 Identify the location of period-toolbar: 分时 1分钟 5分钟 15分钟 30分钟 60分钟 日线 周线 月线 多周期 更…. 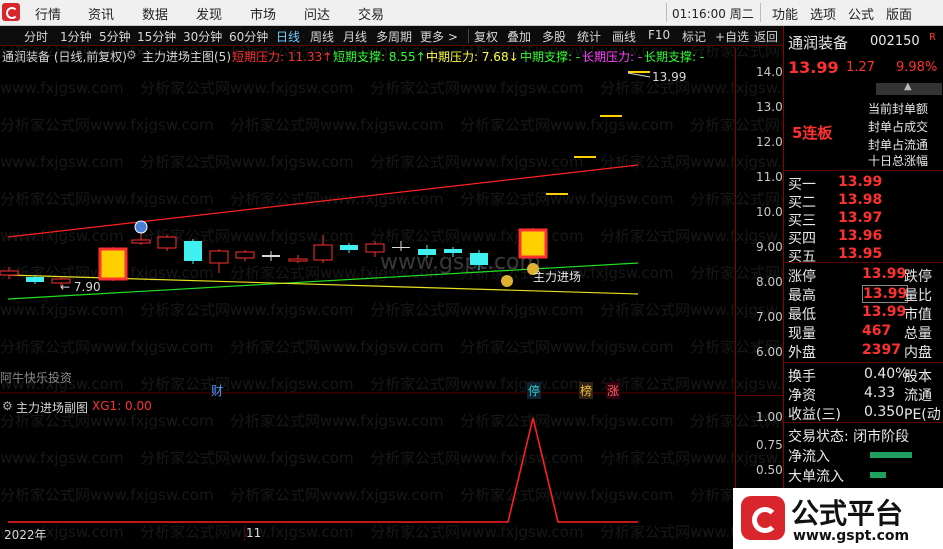
(391, 36).